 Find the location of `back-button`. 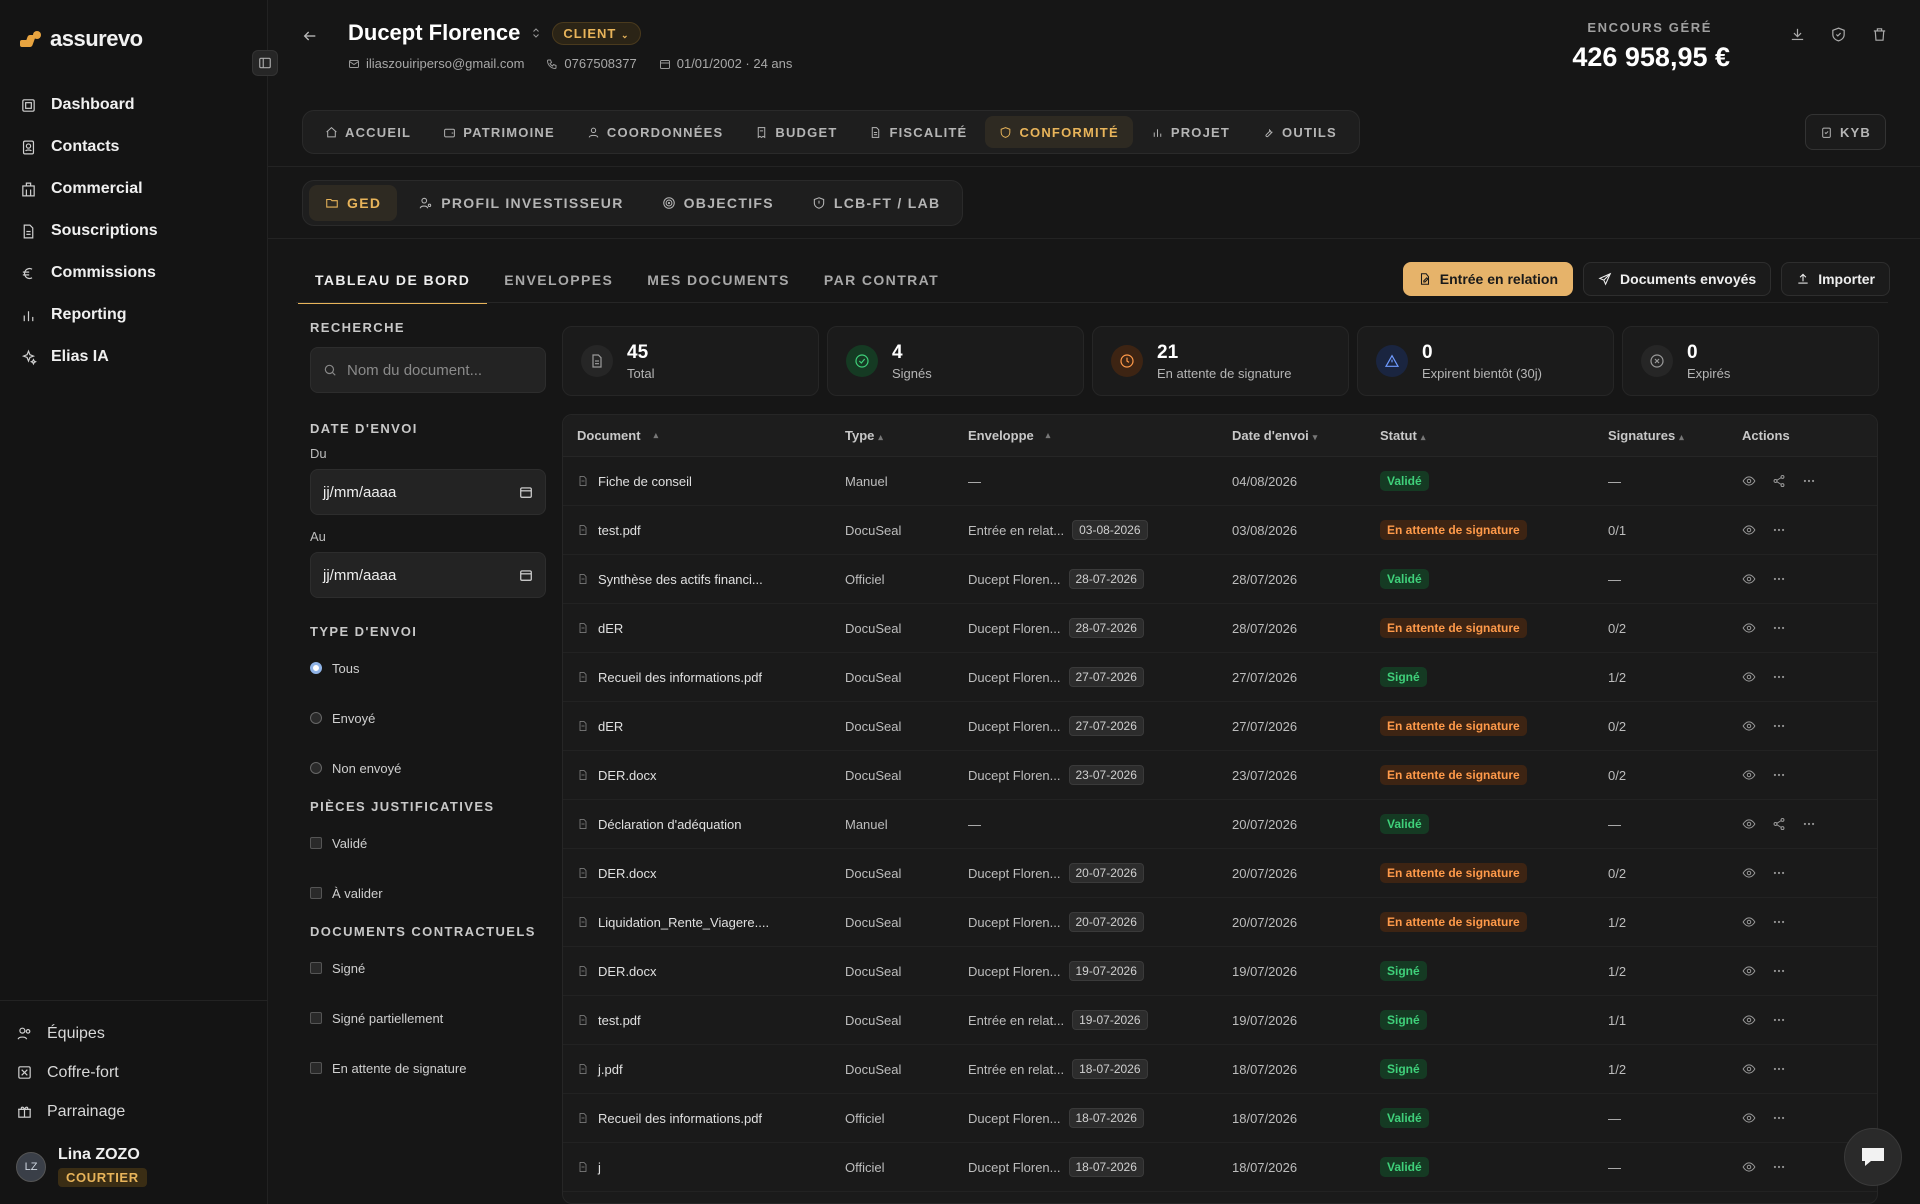

back-button is located at coordinates (310, 38).